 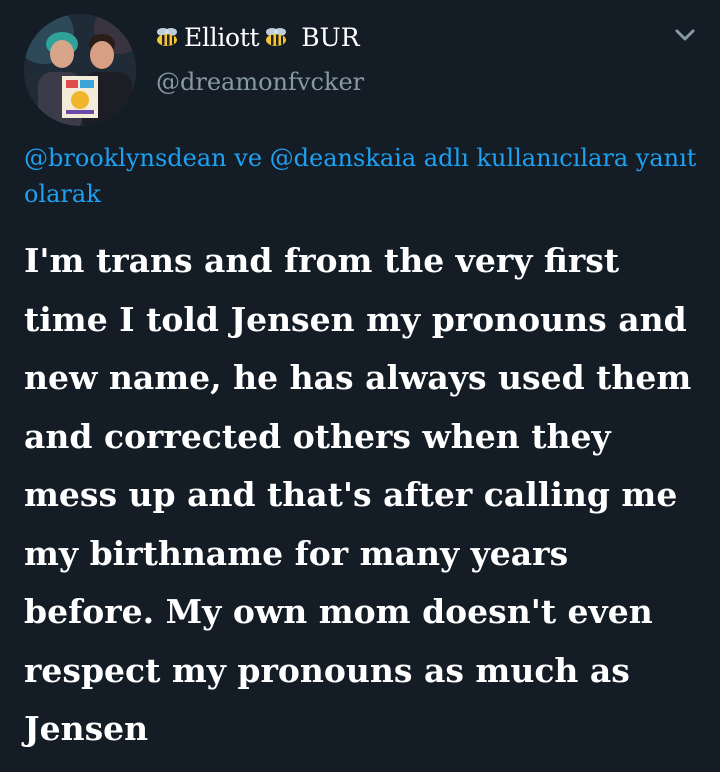 I want to click on chevron-down-icon, so click(x=685, y=35).